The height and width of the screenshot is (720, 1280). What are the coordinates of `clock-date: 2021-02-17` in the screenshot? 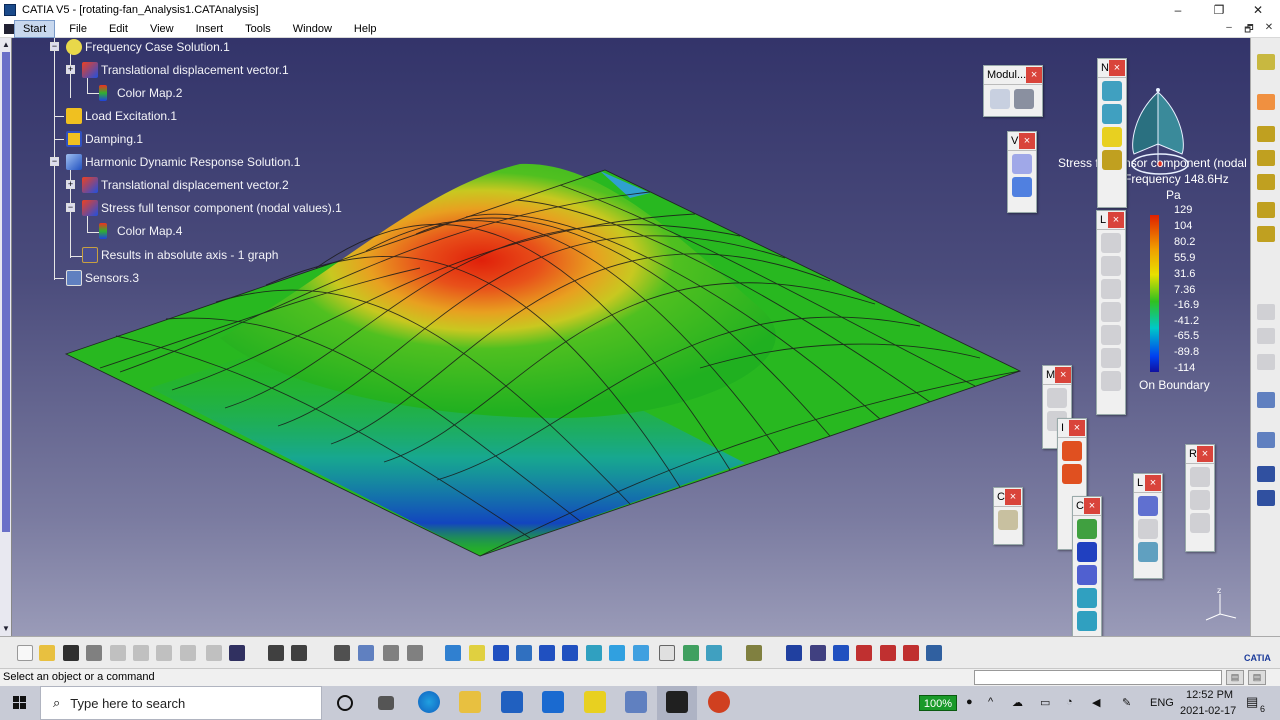 It's located at (1208, 711).